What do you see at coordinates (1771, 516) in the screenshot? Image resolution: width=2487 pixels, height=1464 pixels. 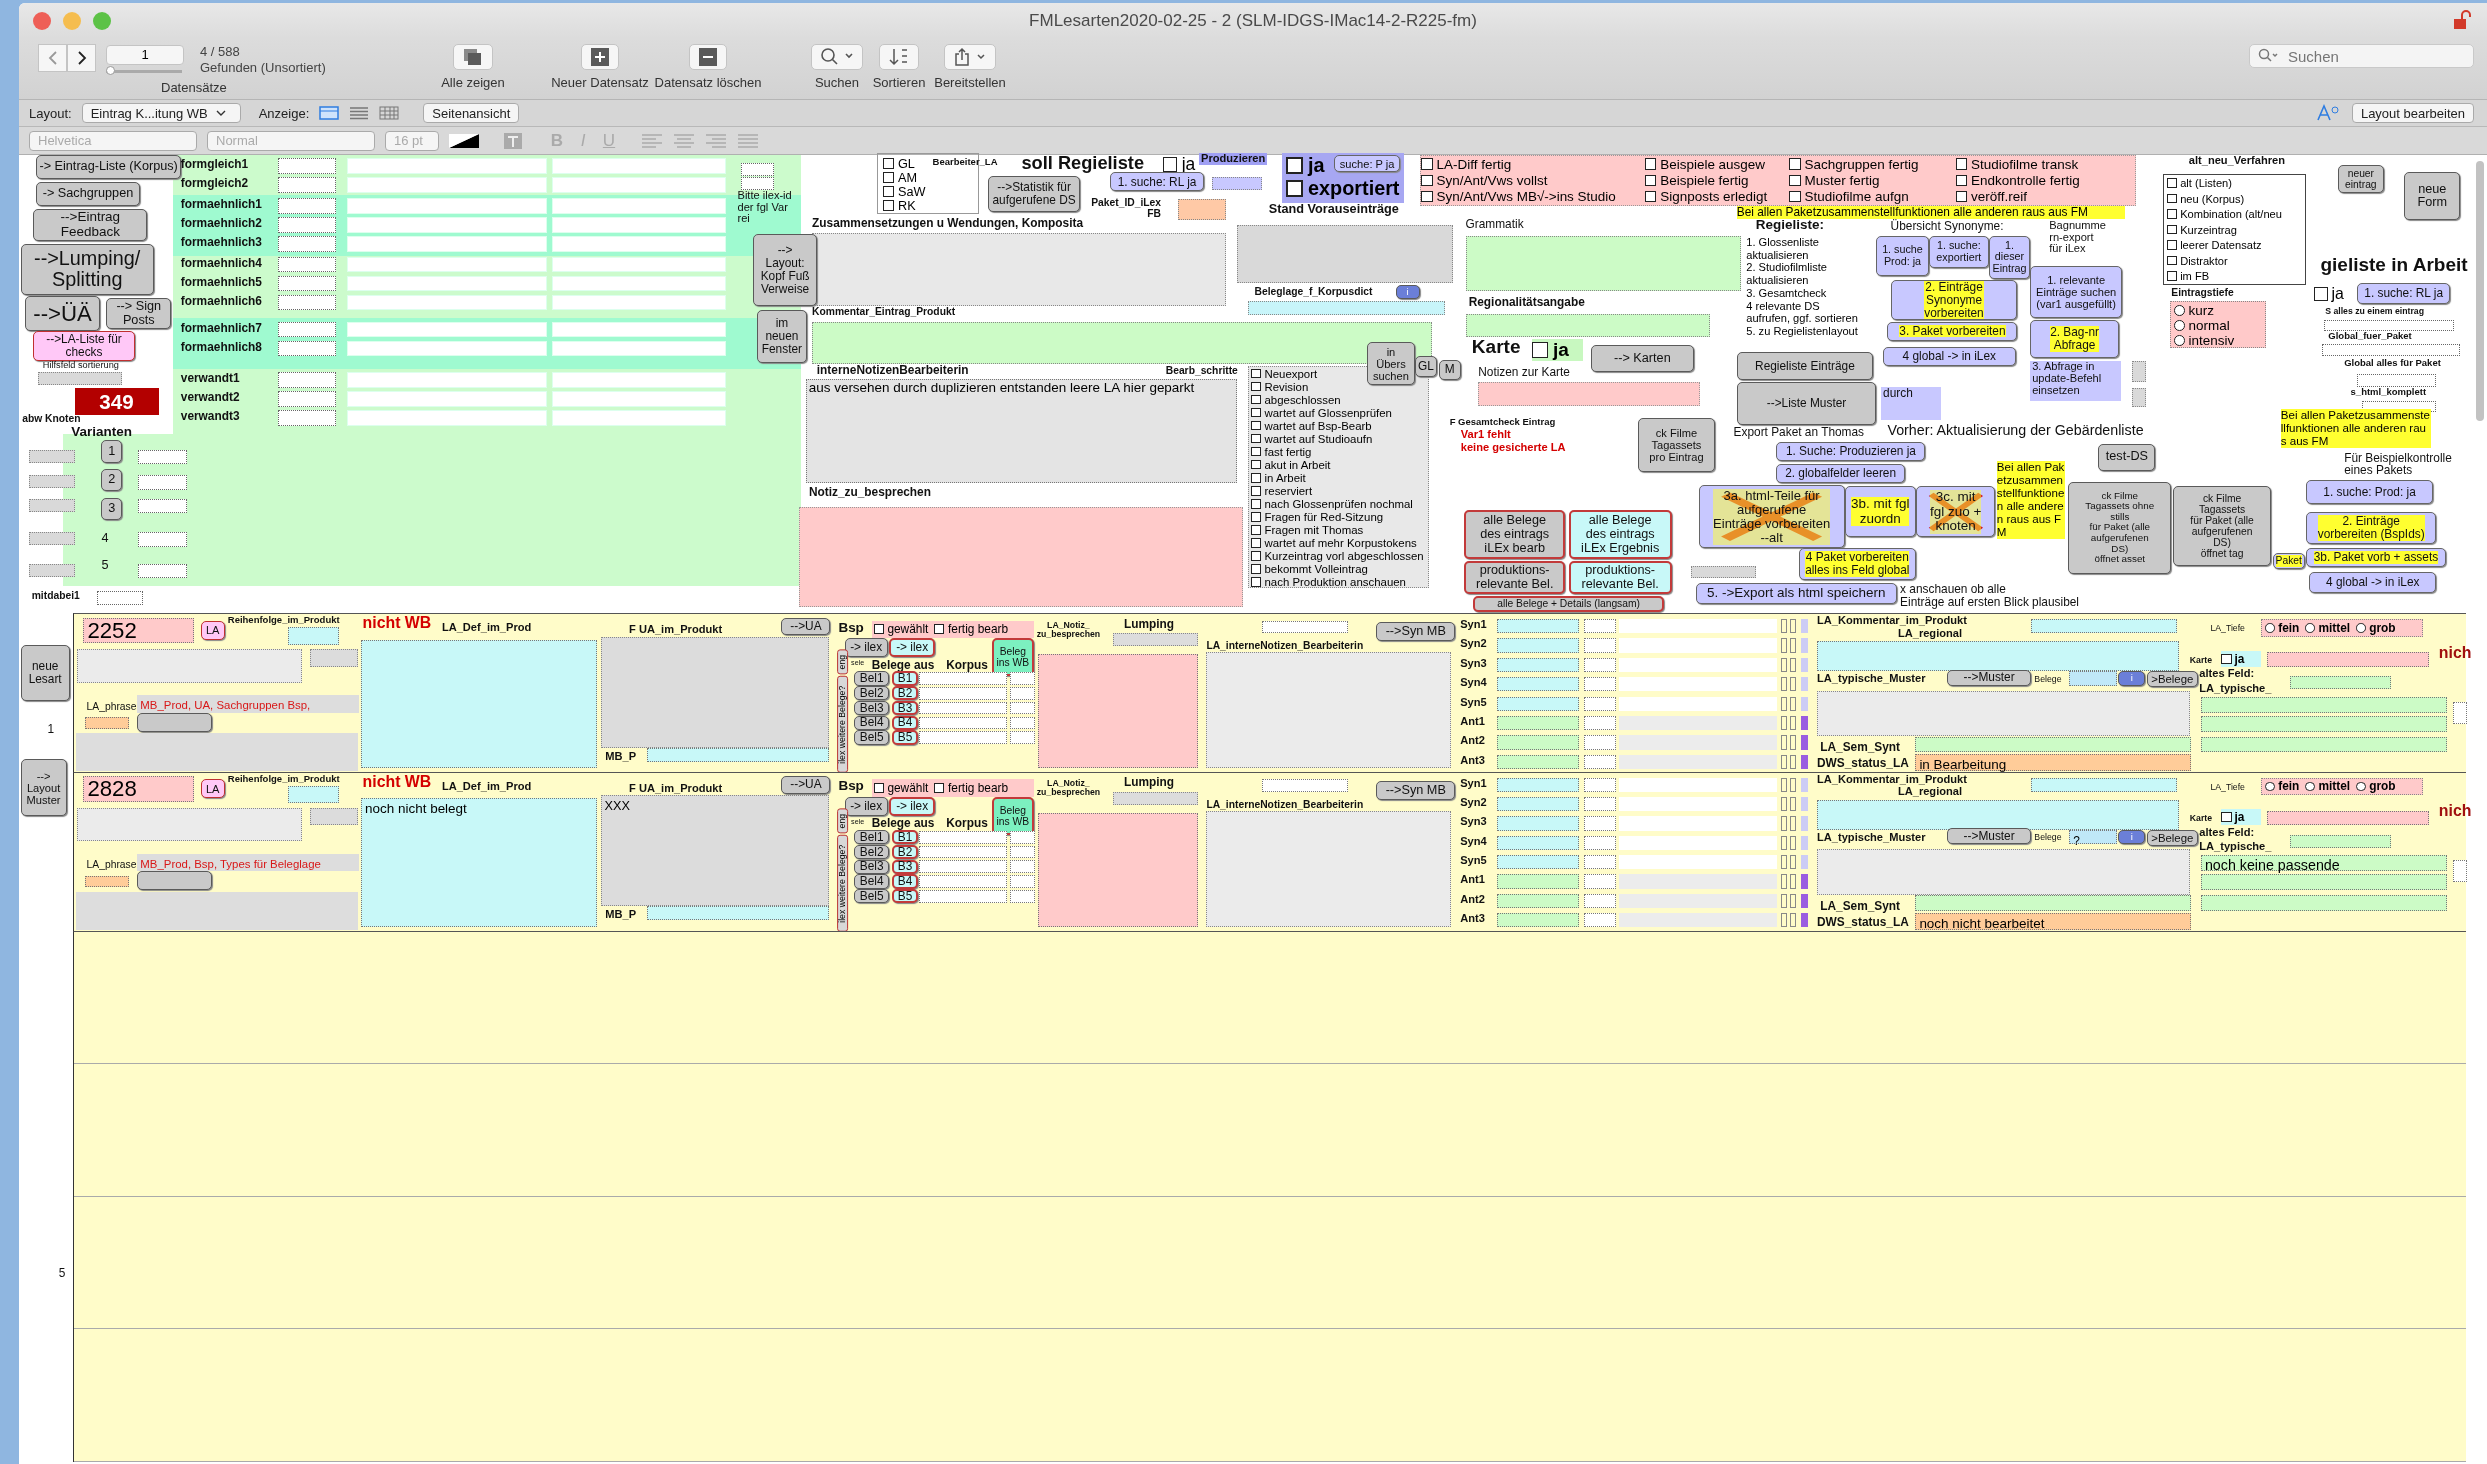 I see `action-button: 3a. html-Teile für aufgerufene Einträge vorbereiten --alt` at bounding box center [1771, 516].